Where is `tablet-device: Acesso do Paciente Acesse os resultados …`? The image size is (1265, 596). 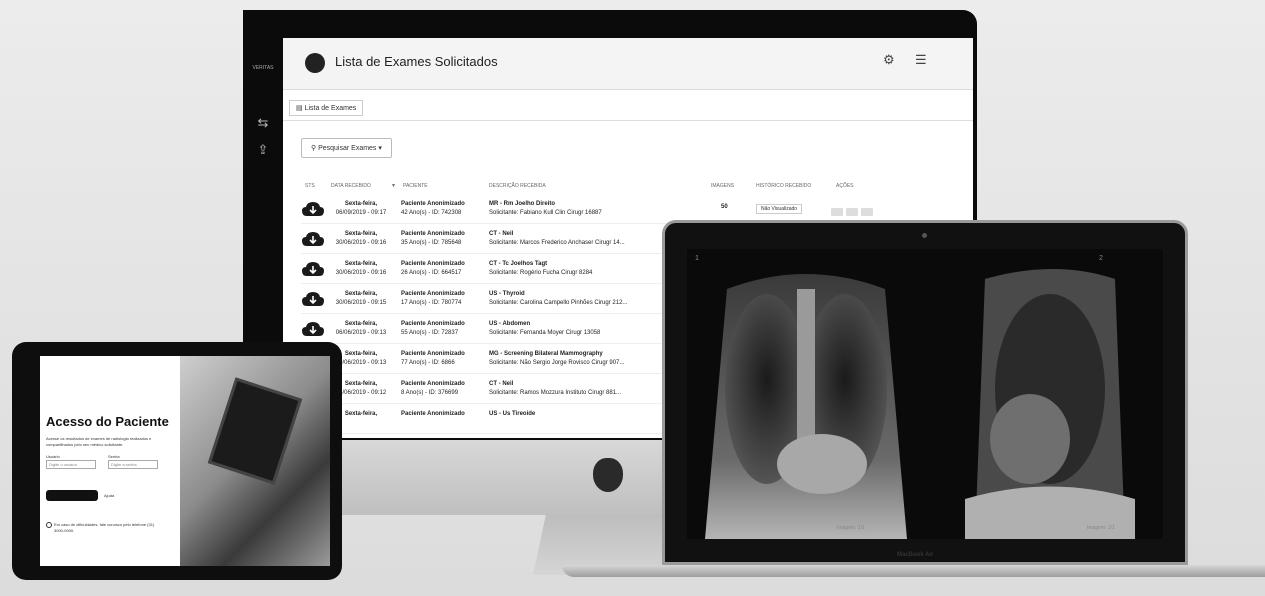 tablet-device: Acesso do Paciente Acesse os resultados … is located at coordinates (177, 461).